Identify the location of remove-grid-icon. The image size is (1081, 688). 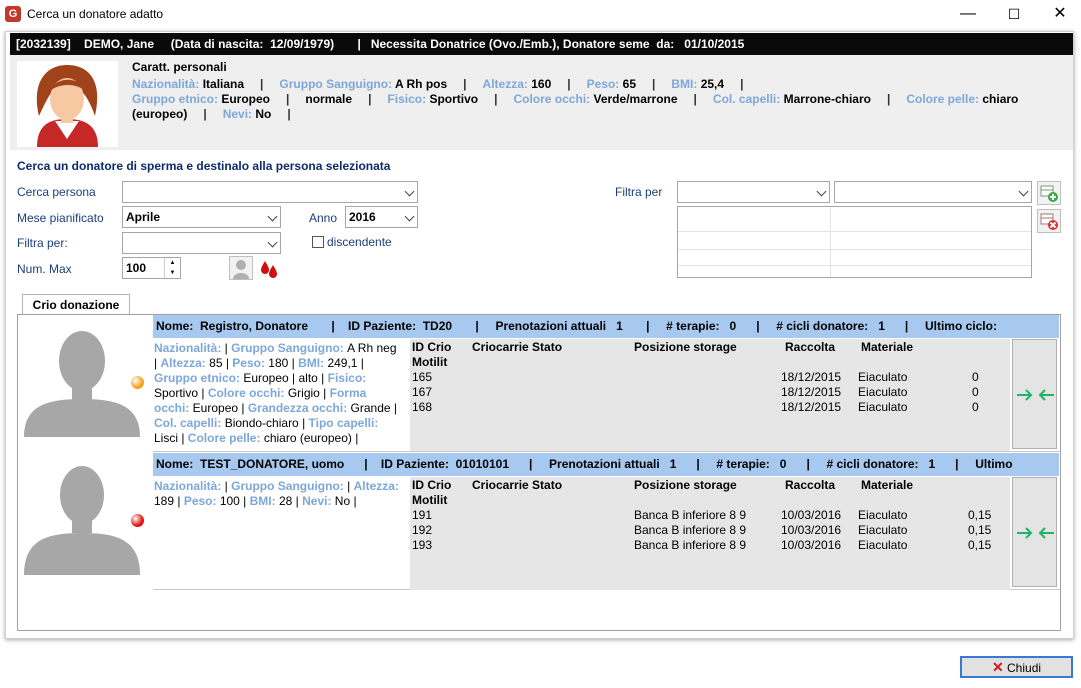
(1049, 221).